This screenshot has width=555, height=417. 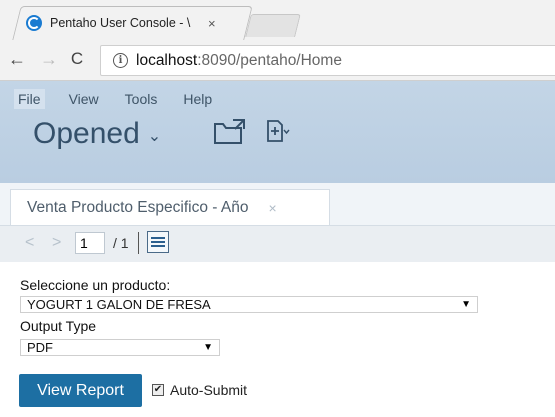 I want to click on menu-file: File, so click(x=29, y=99).